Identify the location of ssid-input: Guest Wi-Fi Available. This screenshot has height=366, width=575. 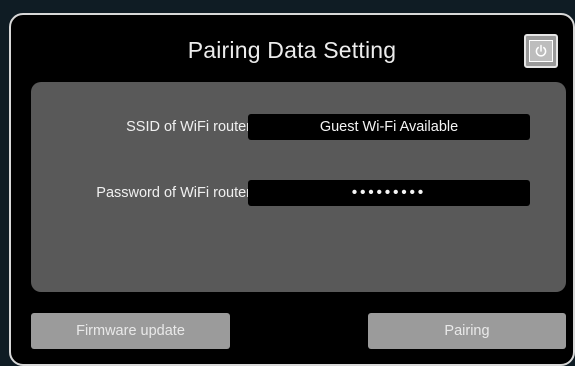
(389, 127).